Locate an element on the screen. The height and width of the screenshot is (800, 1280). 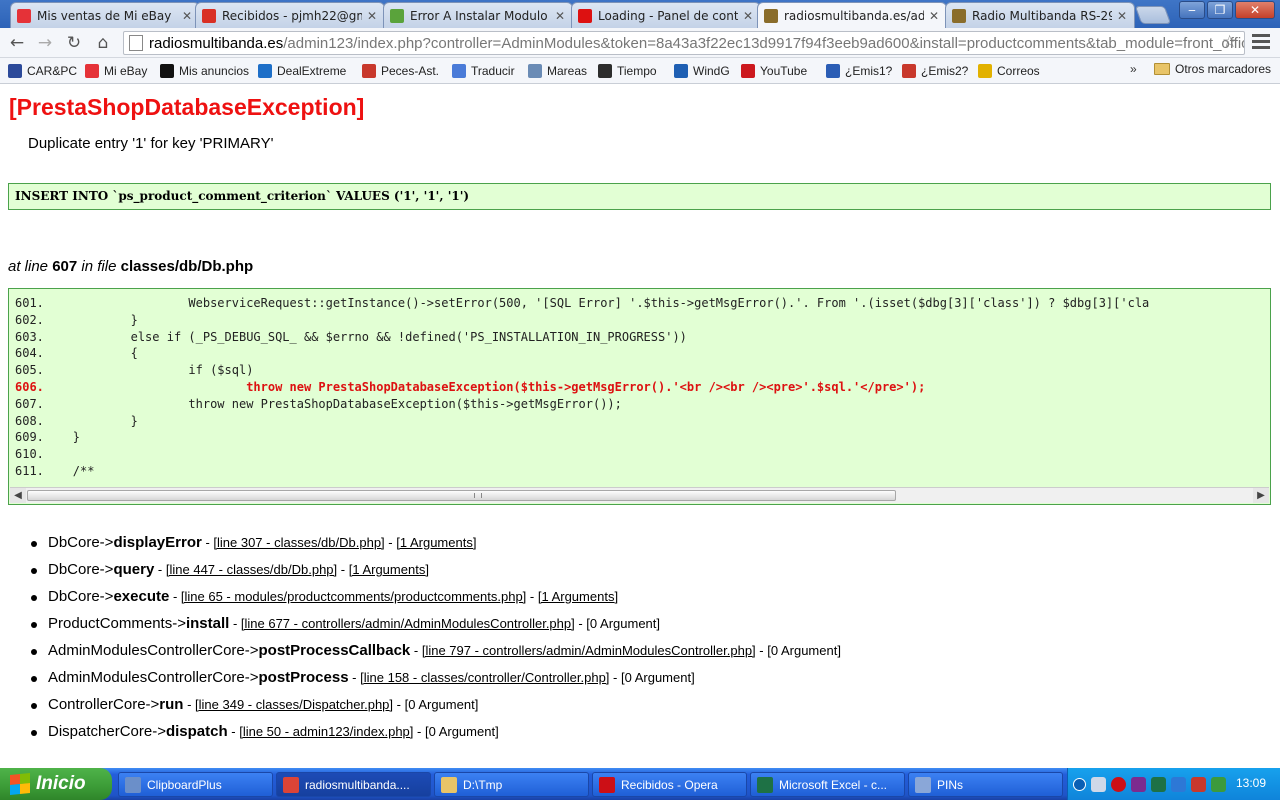
in-file-prefix: in file is located at coordinates (99, 266).